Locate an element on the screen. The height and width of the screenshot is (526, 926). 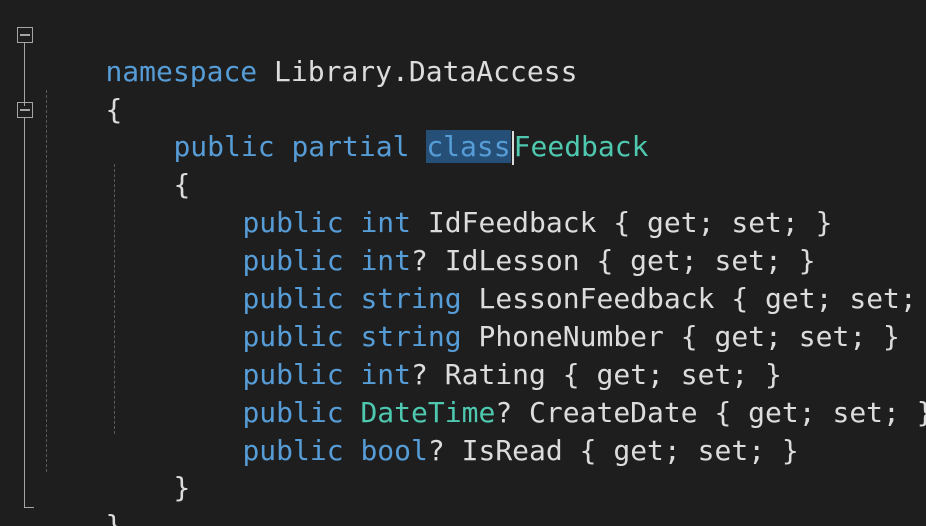
code-line-property: public int? IdLesson { get; set; } is located at coordinates (495, 240).